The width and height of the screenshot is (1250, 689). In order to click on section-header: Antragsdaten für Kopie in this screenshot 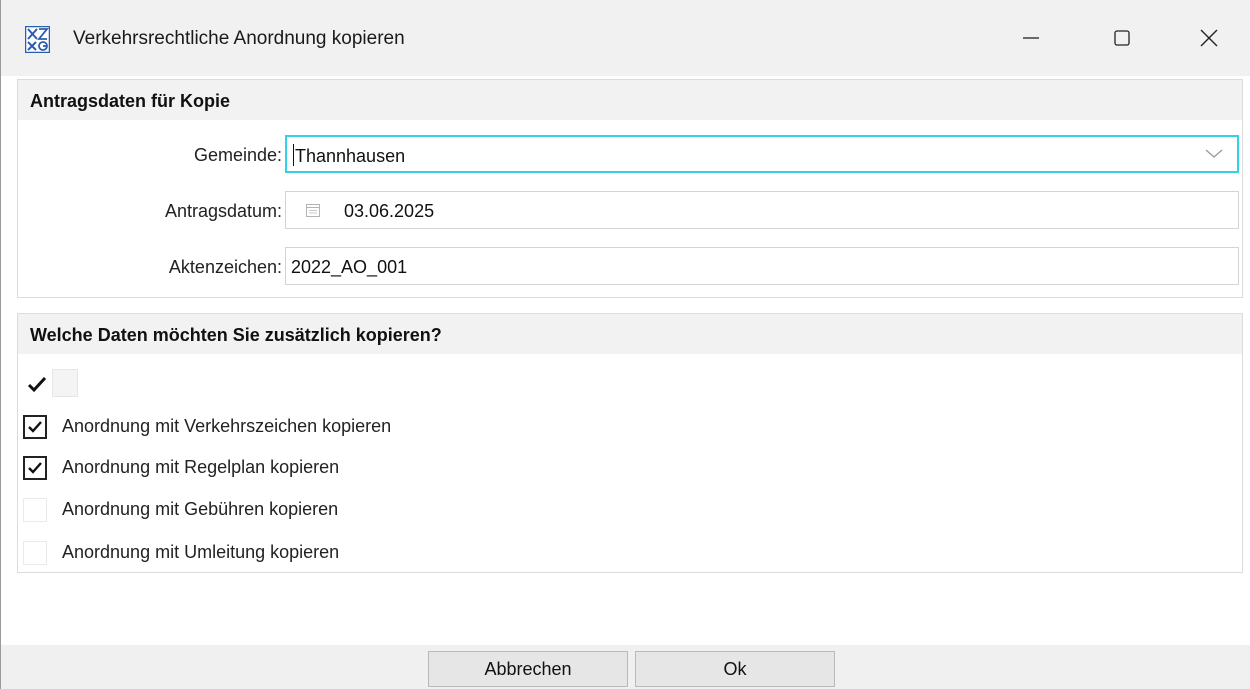, I will do `click(630, 100)`.